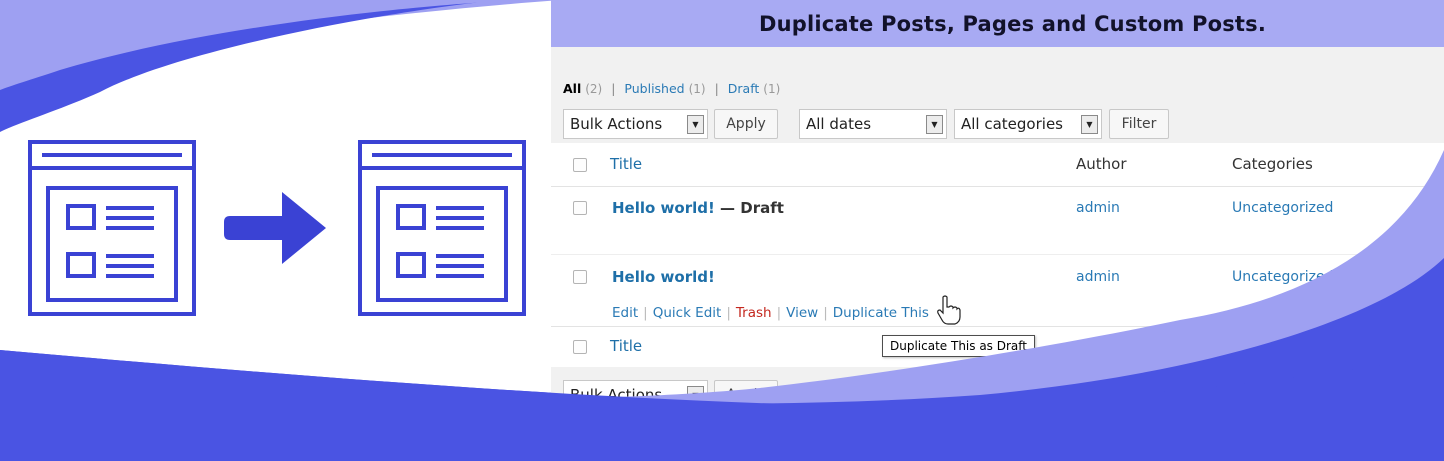  Describe the element at coordinates (1272, 346) in the screenshot. I see `column-categories-footer: Categories` at that location.